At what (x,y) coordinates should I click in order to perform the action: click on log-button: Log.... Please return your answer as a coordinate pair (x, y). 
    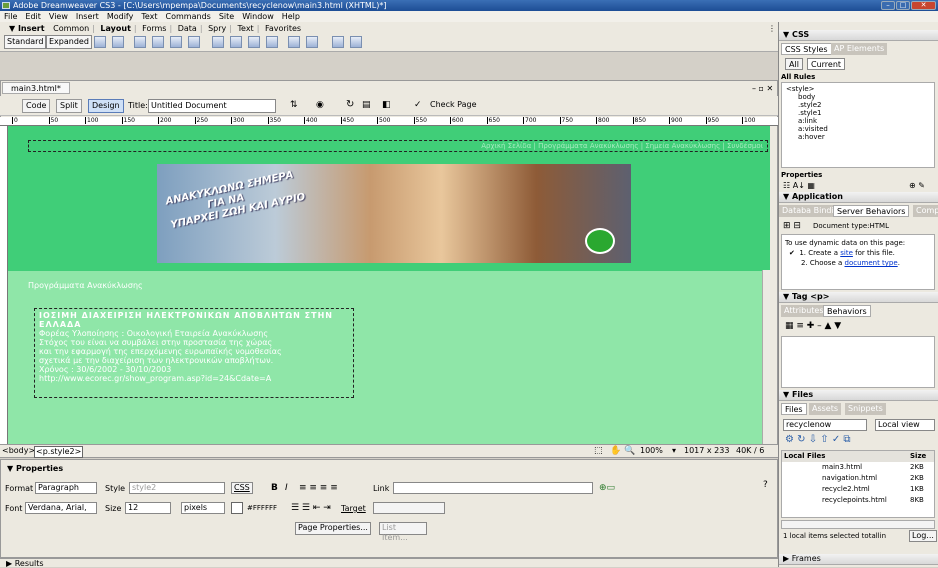
    Looking at the image, I should click on (923, 536).